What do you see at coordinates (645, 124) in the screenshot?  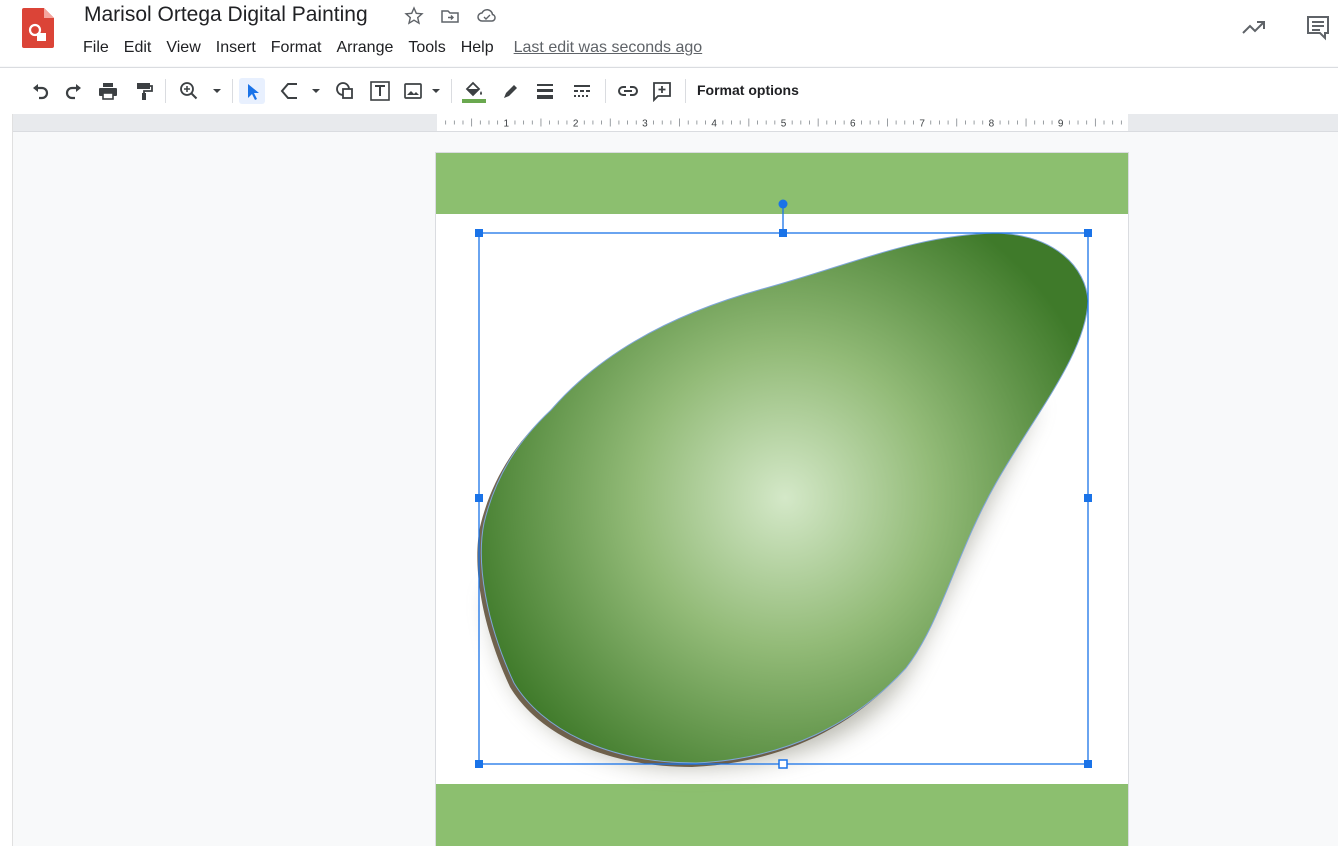 I see `ruler-label: 3` at bounding box center [645, 124].